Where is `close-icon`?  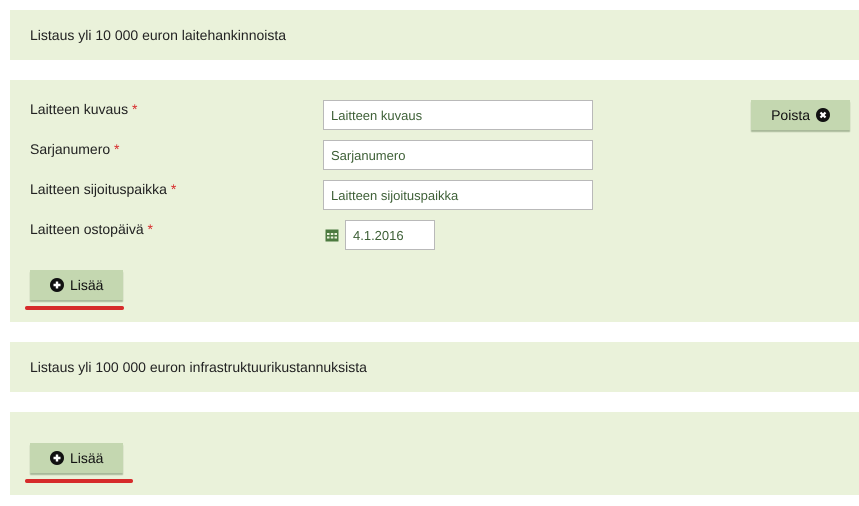
close-icon is located at coordinates (823, 115).